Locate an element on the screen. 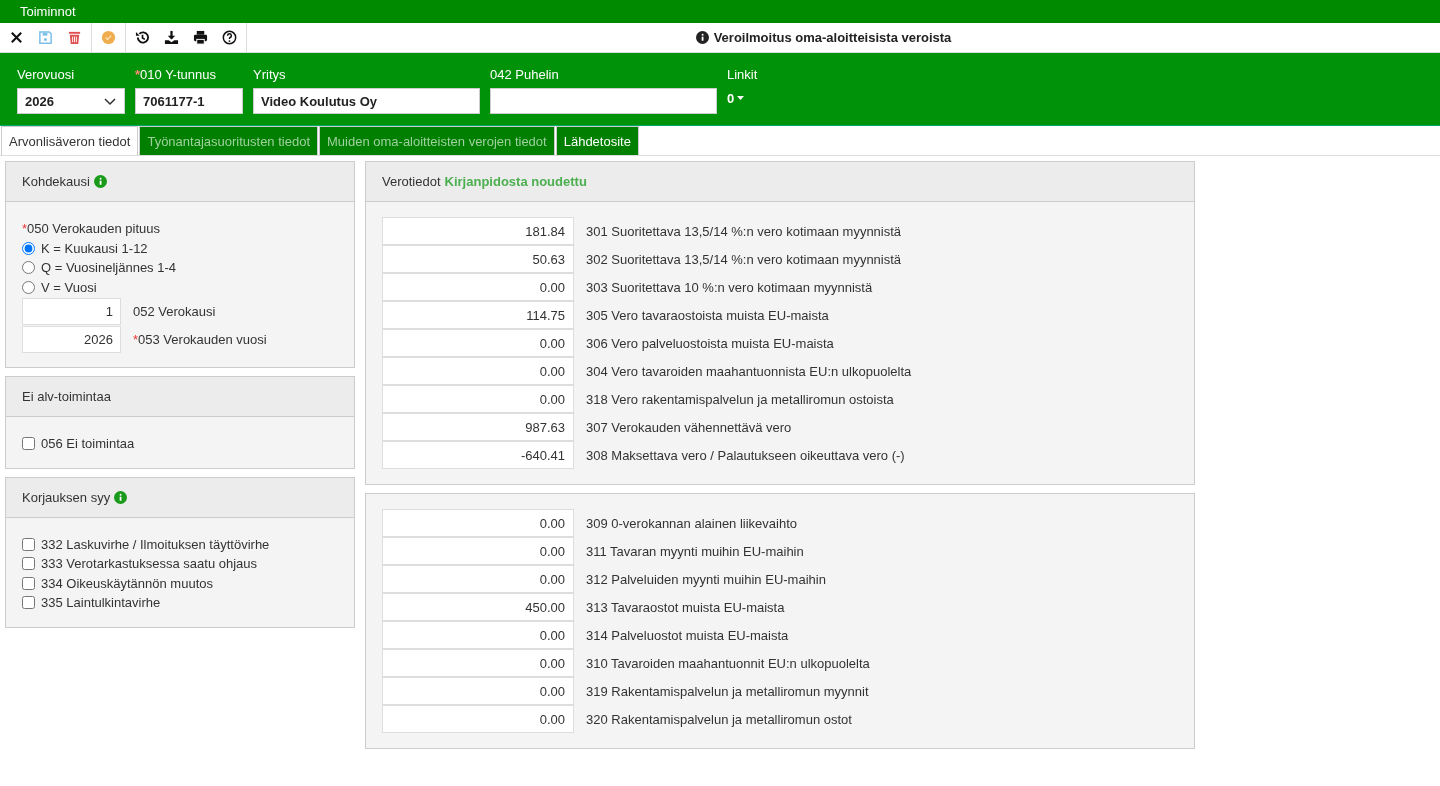 Image resolution: width=1440 pixels, height=786 pixels. field-label: *010 Y-tunnus is located at coordinates (176, 74).